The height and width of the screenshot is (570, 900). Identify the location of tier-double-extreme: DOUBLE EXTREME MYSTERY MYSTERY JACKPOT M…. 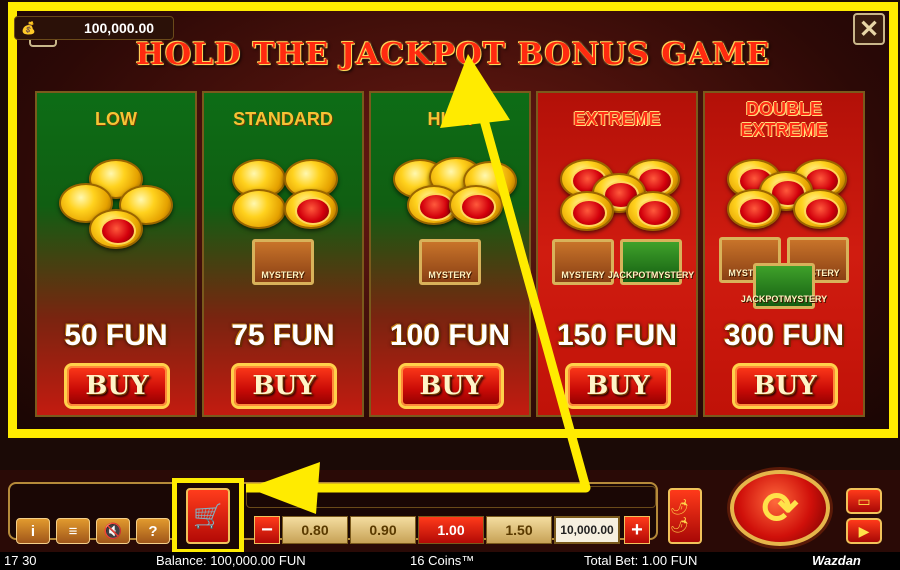
(784, 254).